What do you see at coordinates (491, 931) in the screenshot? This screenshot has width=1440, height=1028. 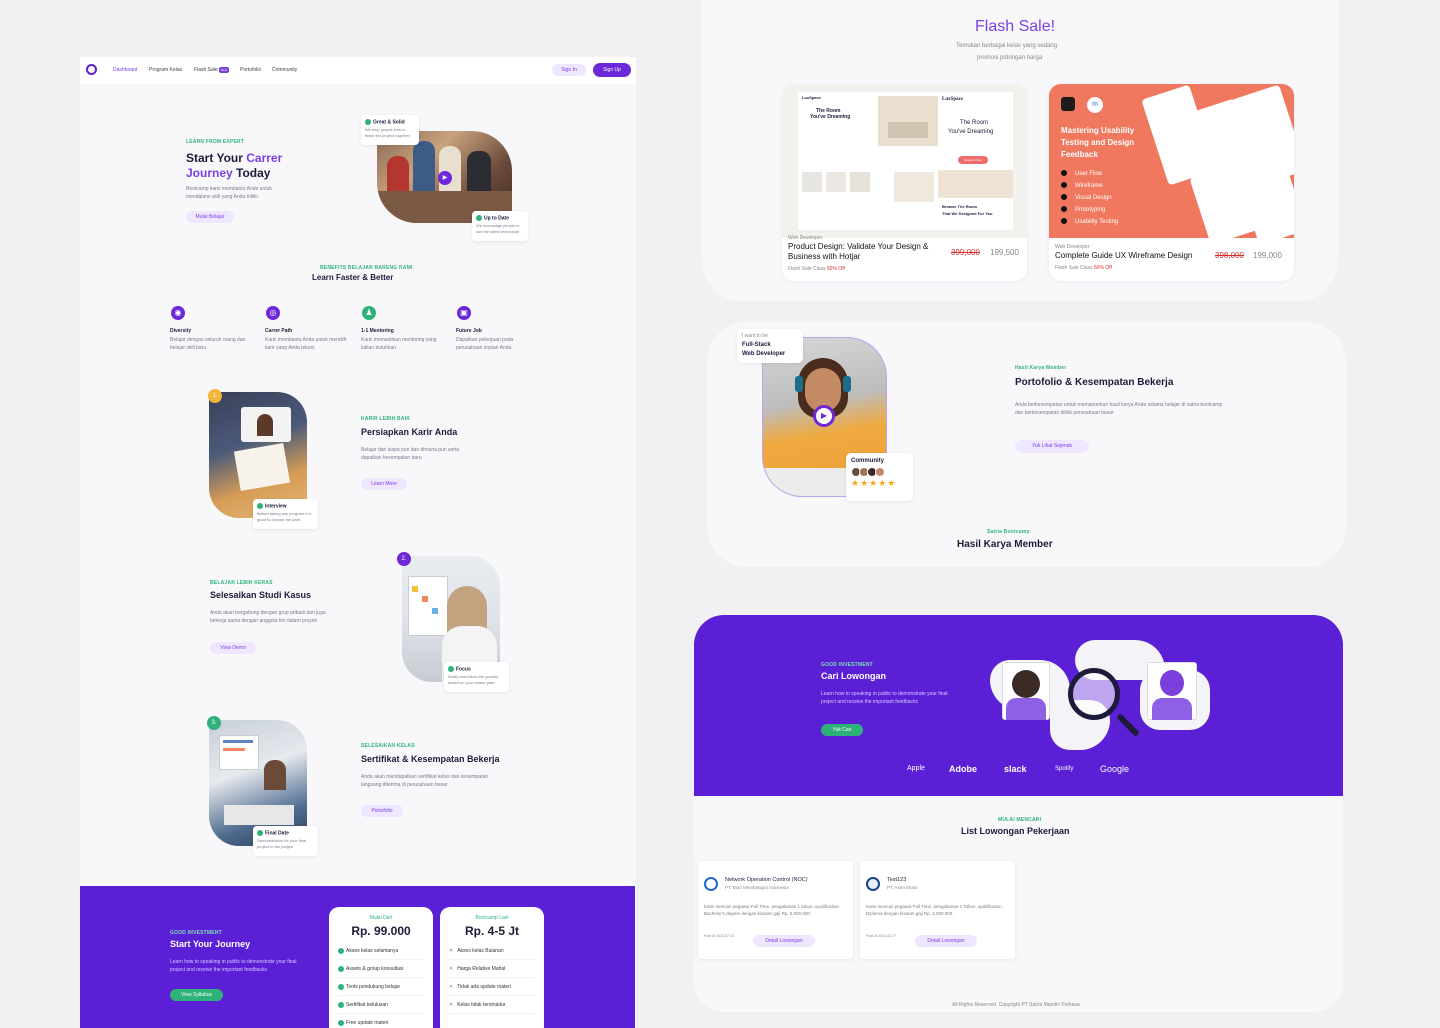 I see `plan2-price: Rp. 4-5 Jt` at bounding box center [491, 931].